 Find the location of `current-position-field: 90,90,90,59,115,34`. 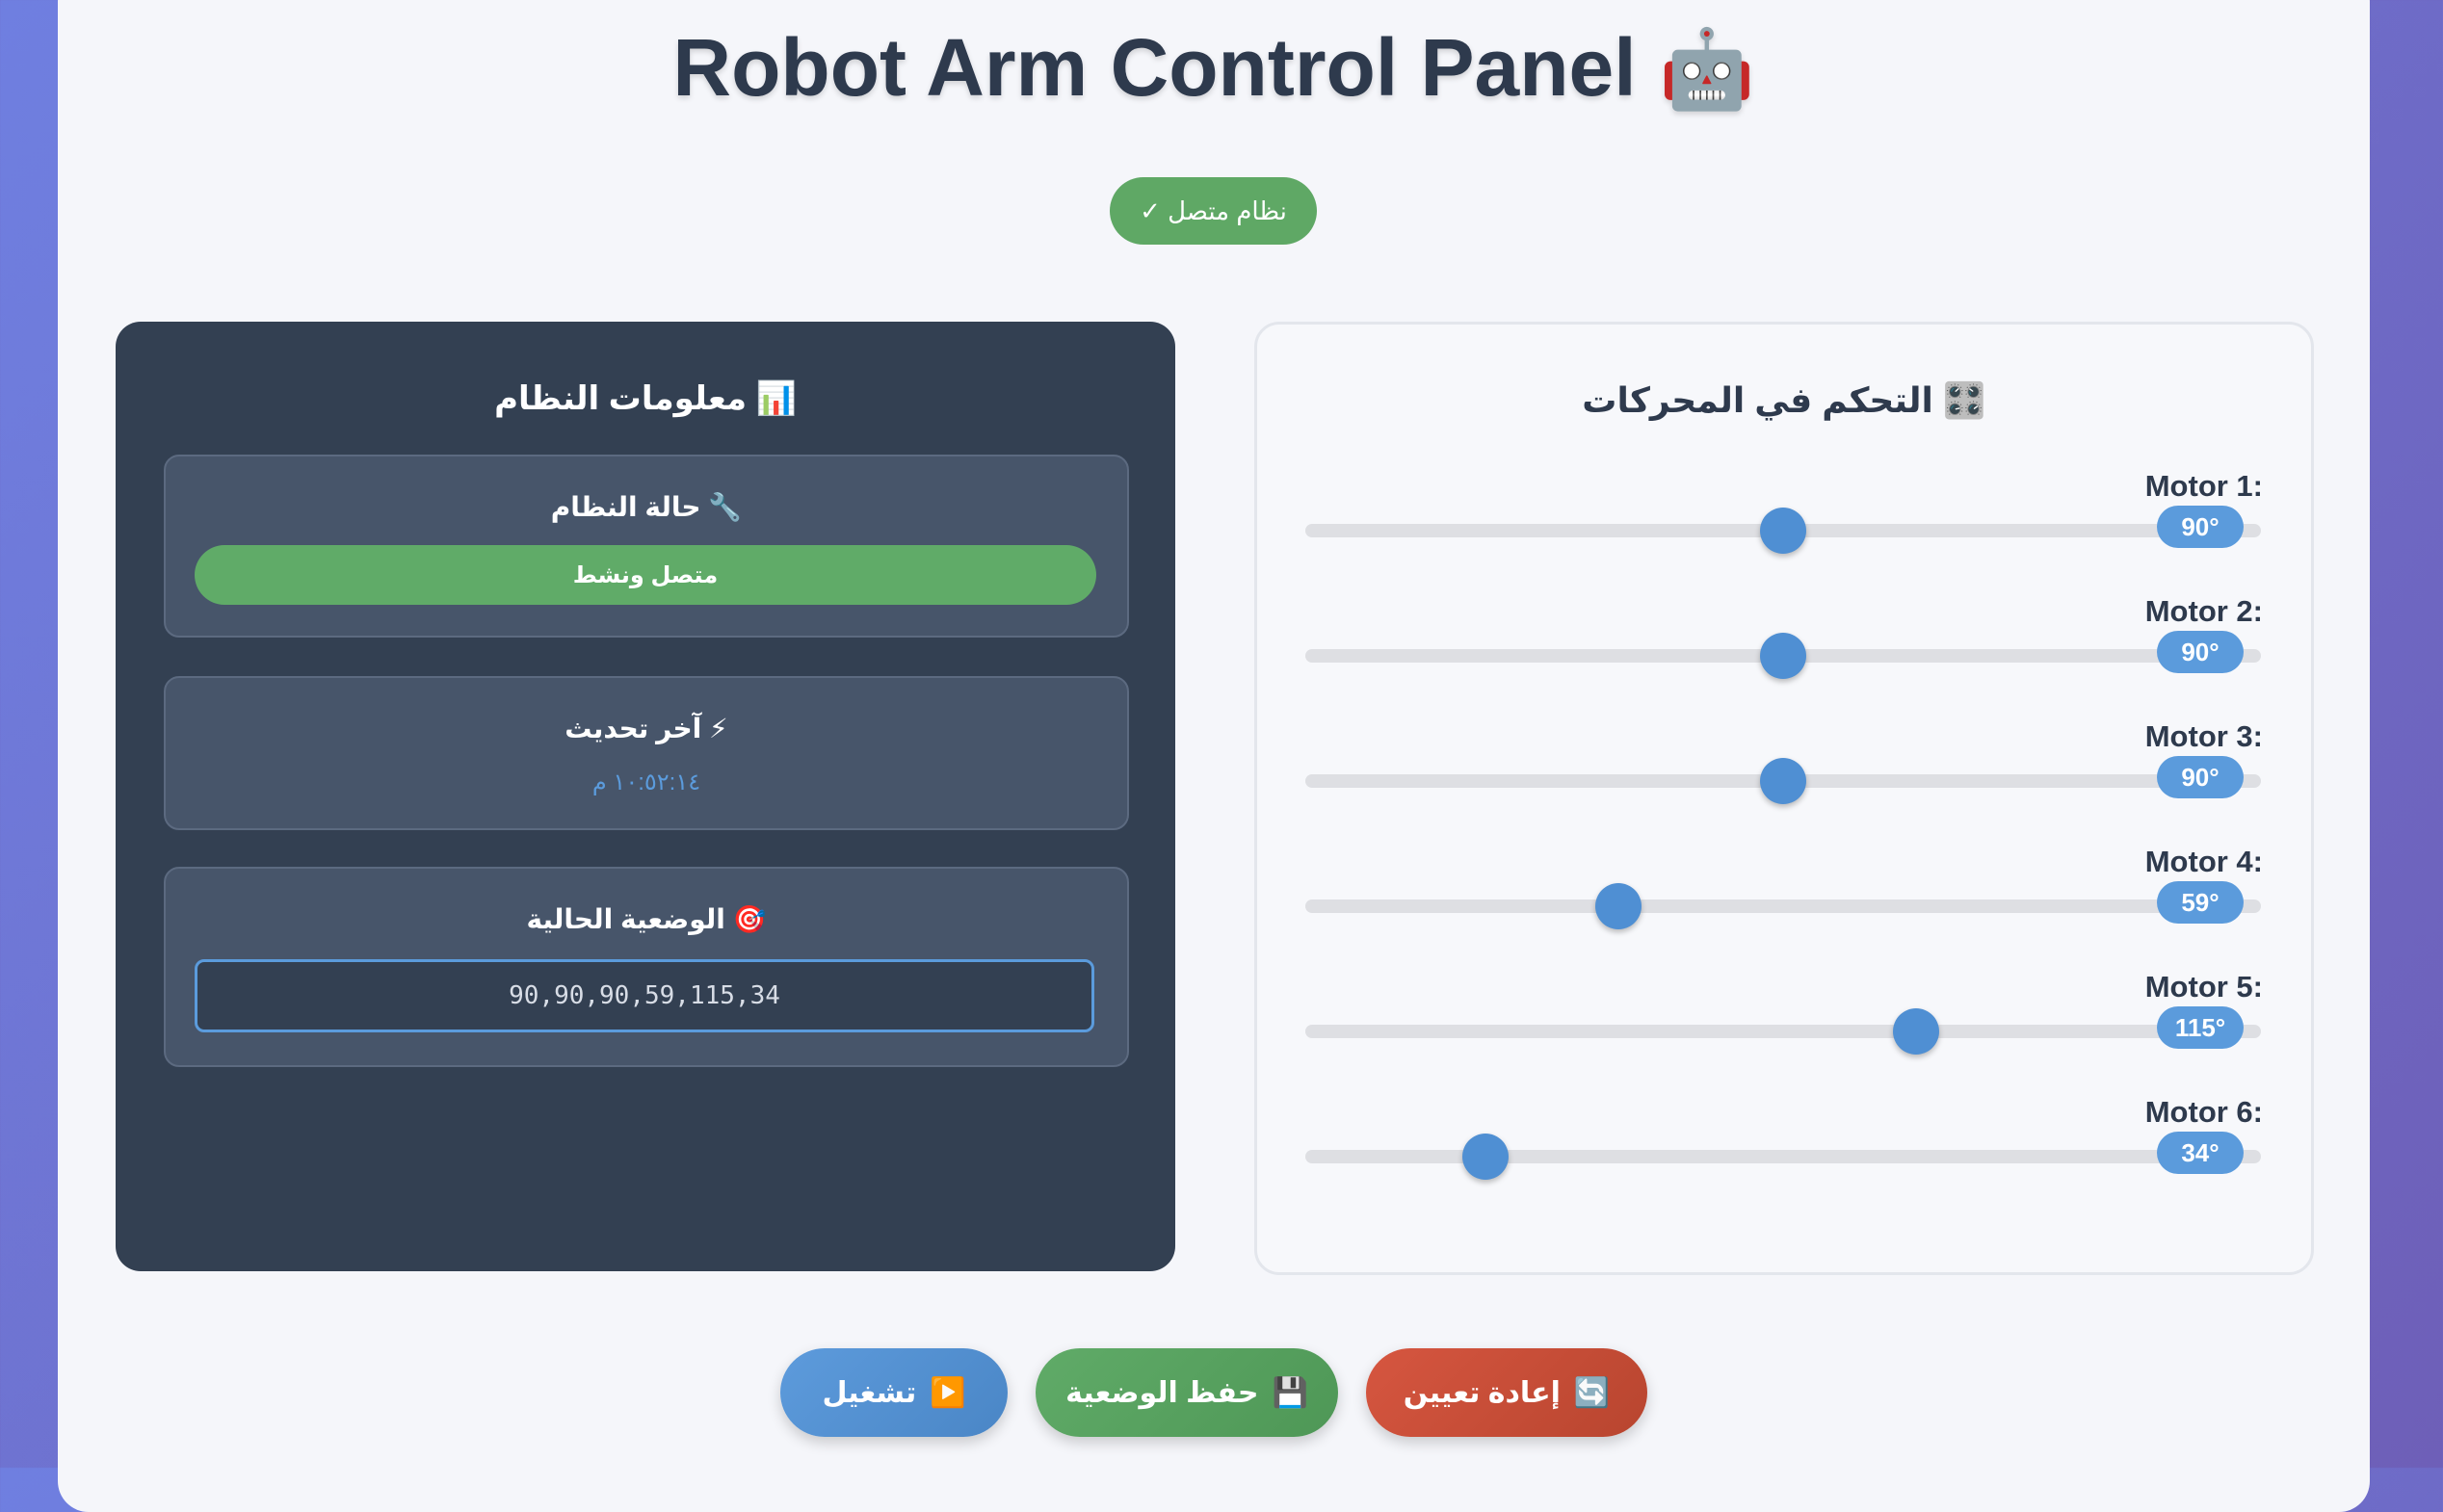

current-position-field: 90,90,90,59,115,34 is located at coordinates (644, 995).